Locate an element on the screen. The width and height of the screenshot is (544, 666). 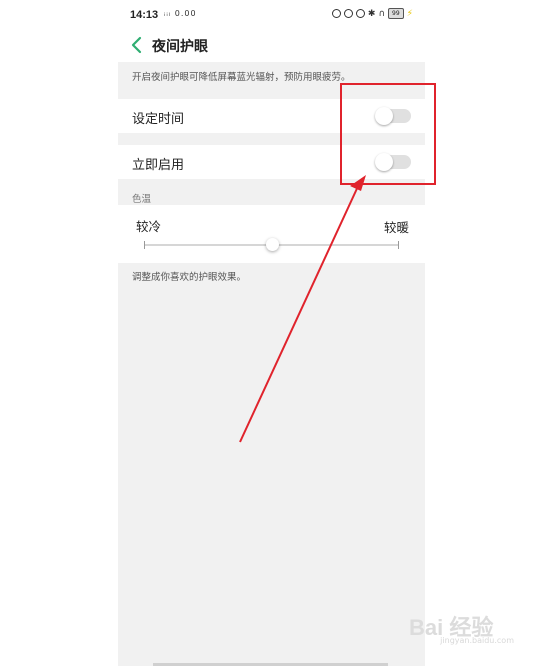
eye-care-status-icon is located at coordinates (336, 13).